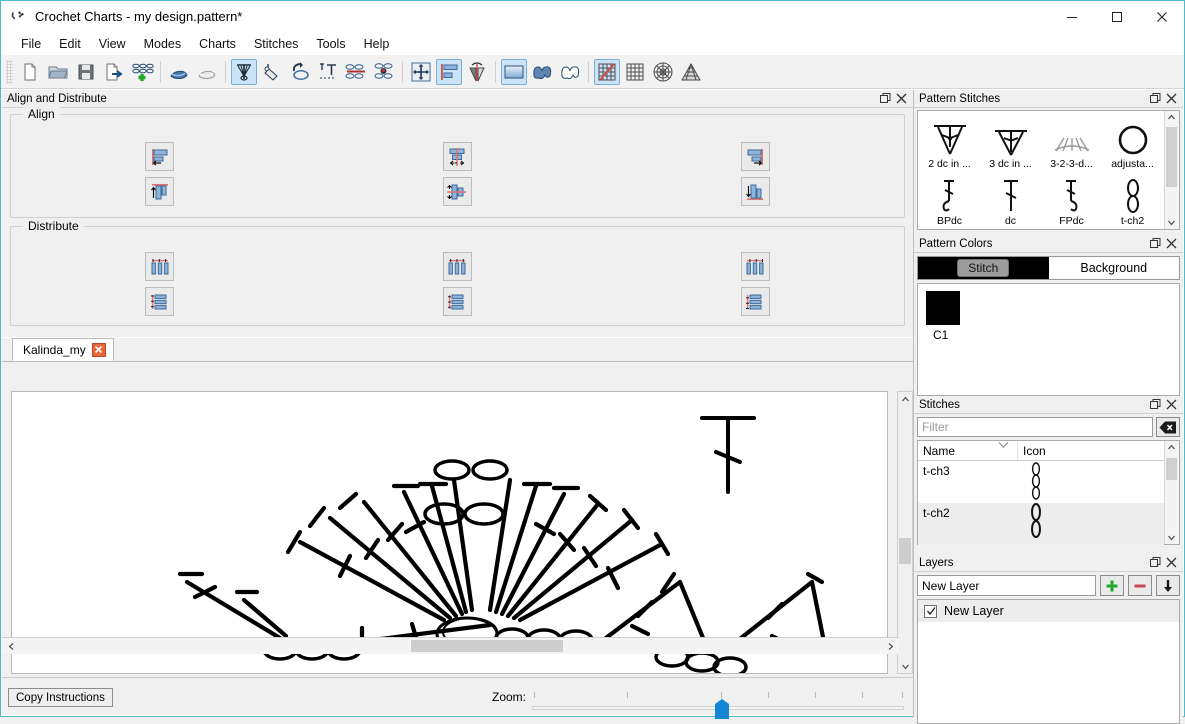 This screenshot has width=1185, height=724. I want to click on insert-text-button, so click(328, 72).